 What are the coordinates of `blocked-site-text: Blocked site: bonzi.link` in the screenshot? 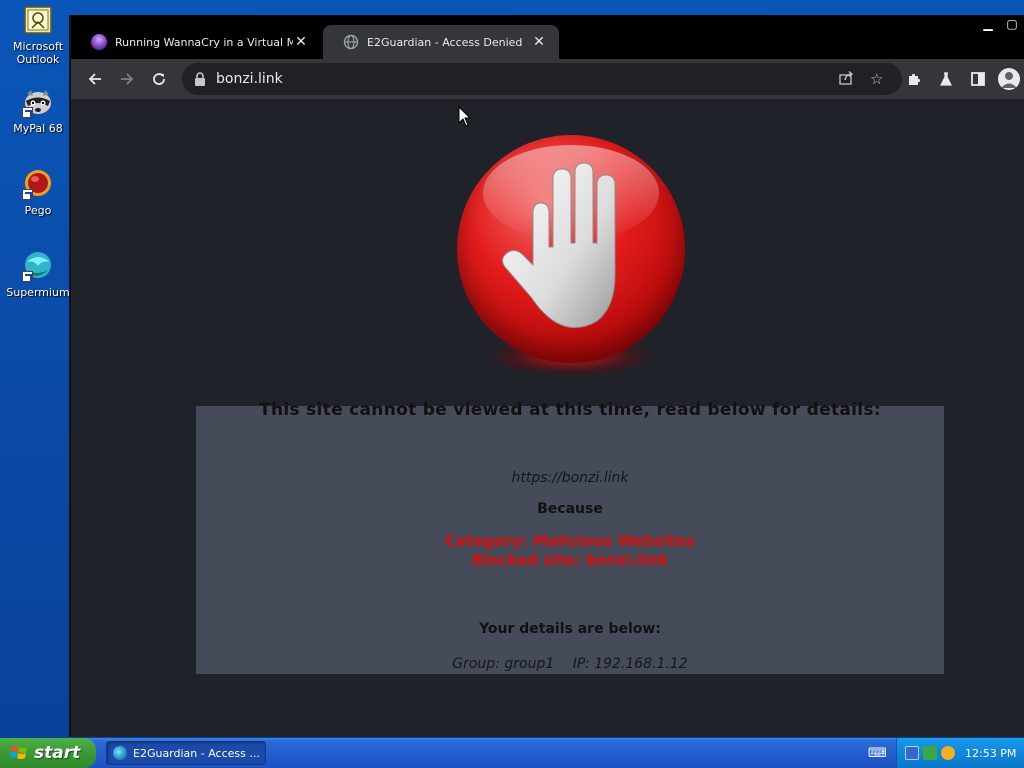 It's located at (570, 560).